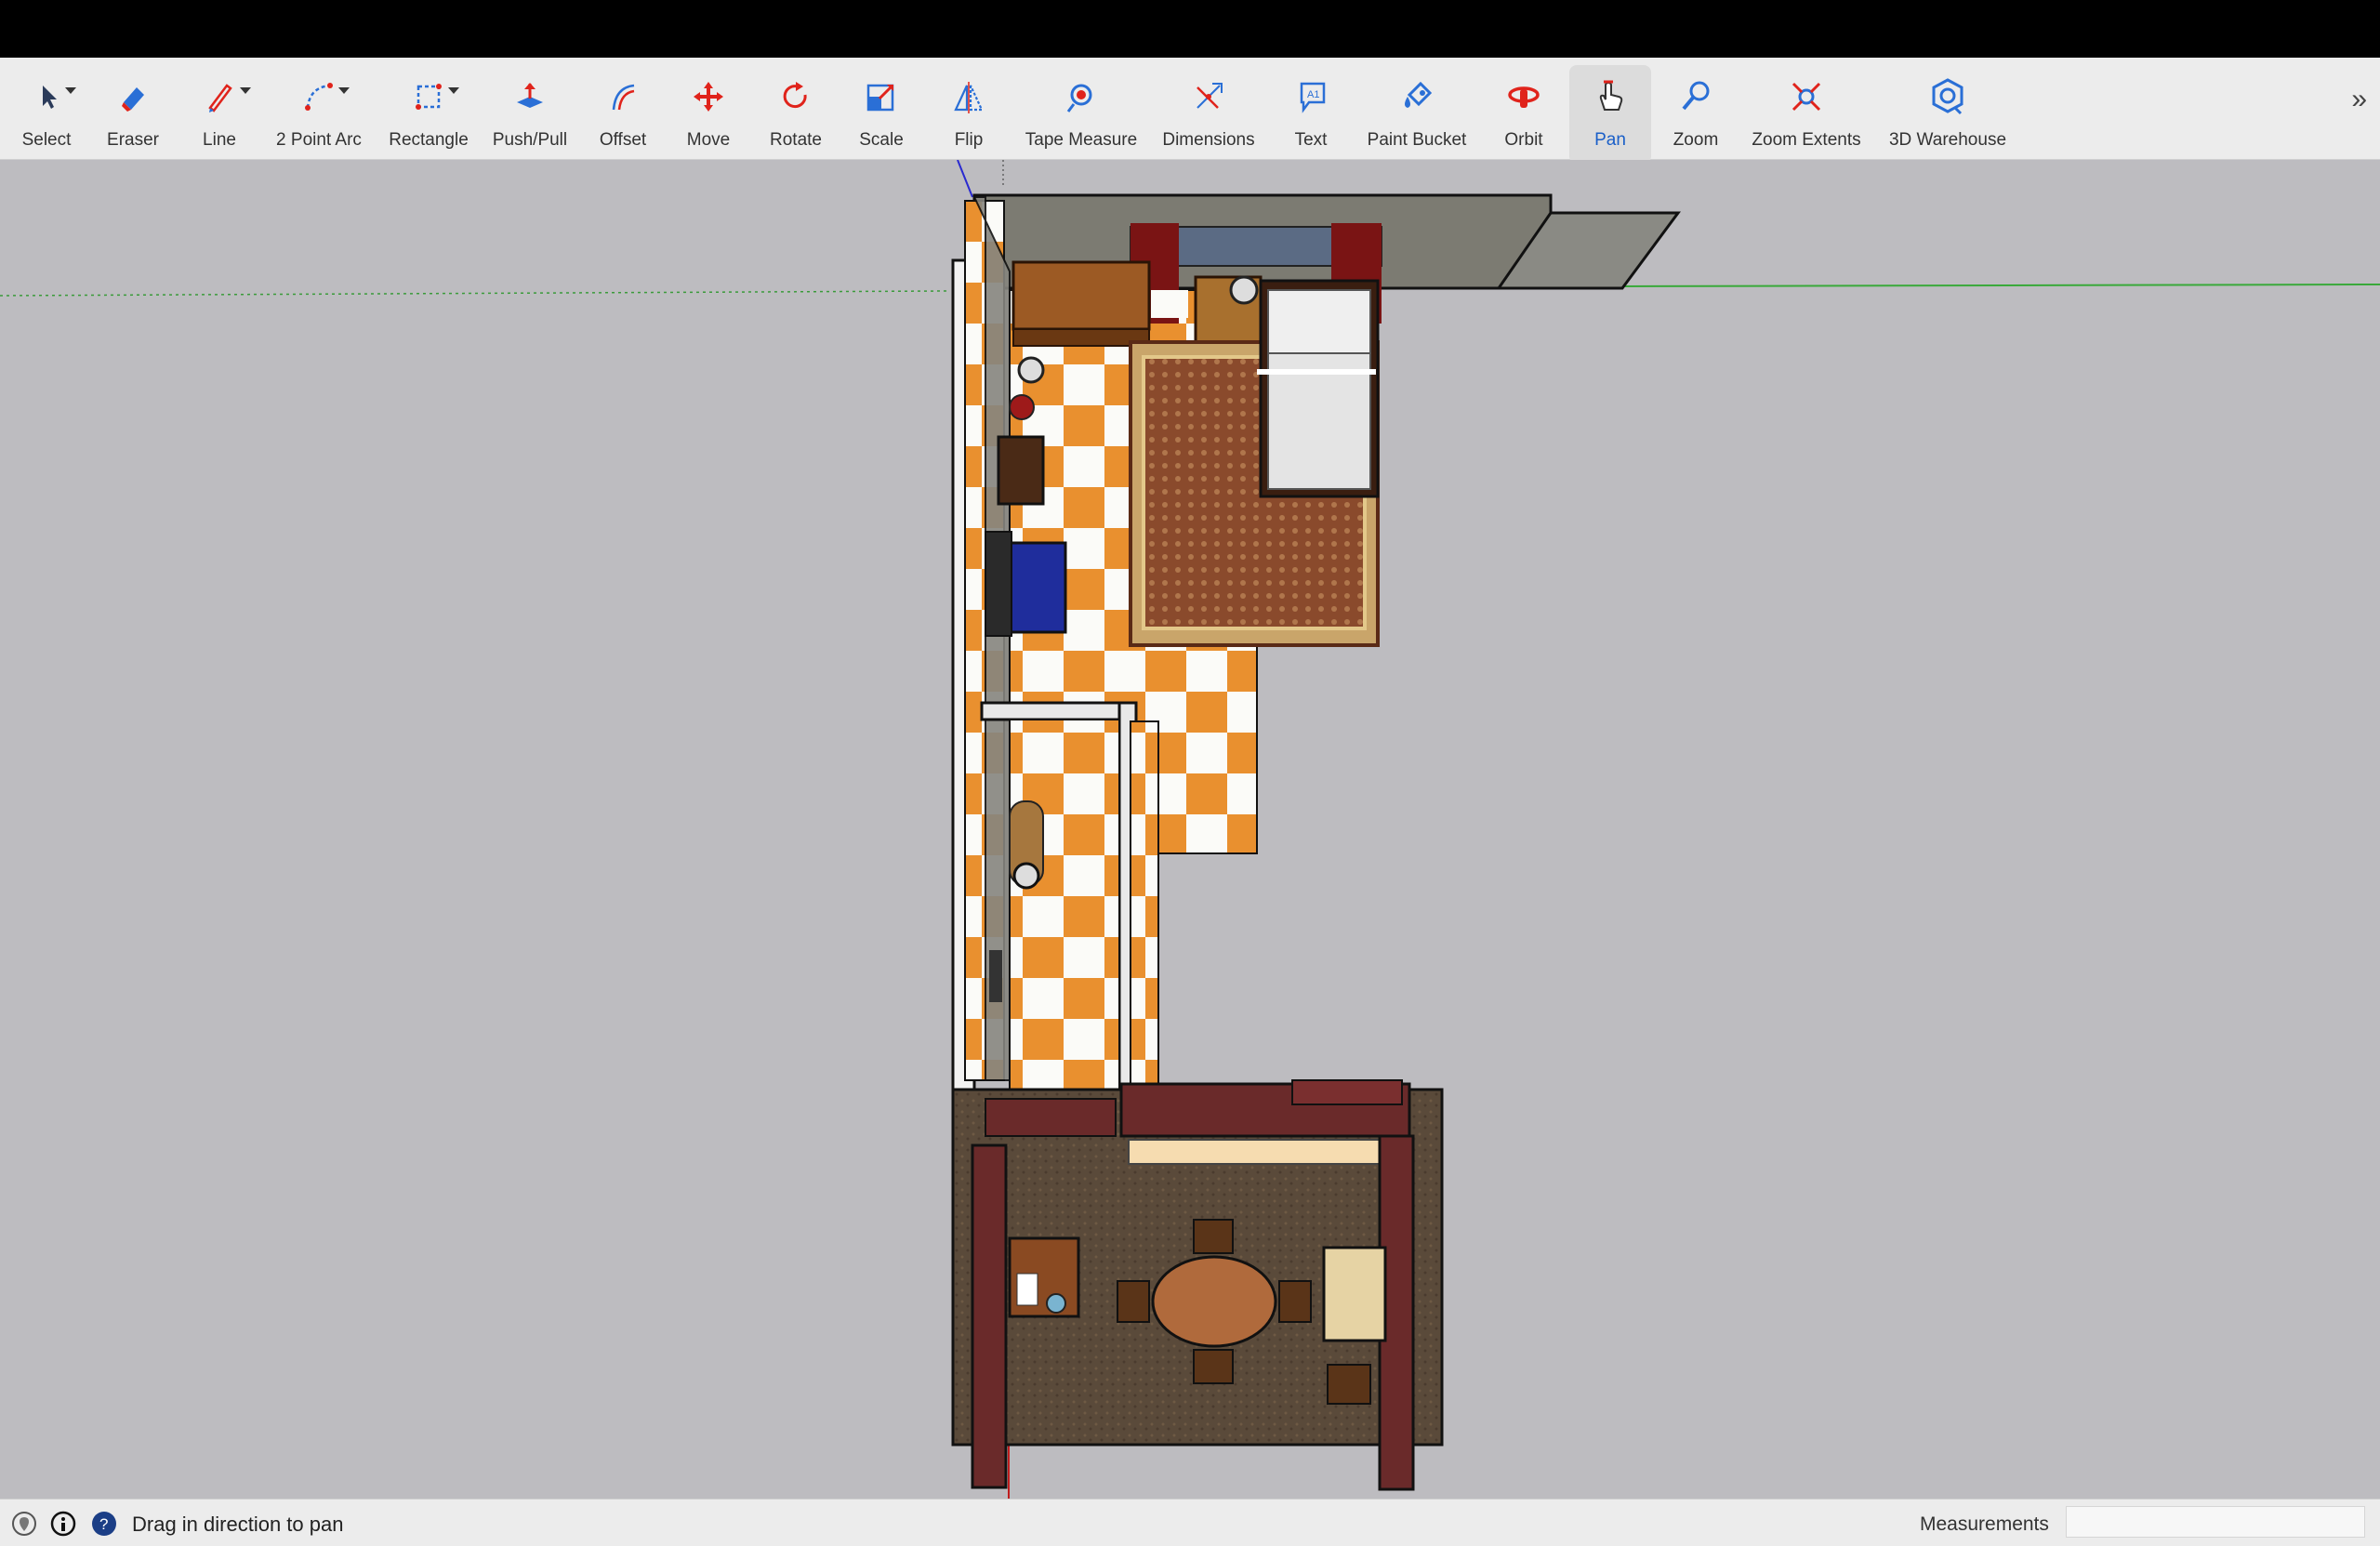  Describe the element at coordinates (24, 1524) in the screenshot. I see `geo-location-icon` at that location.